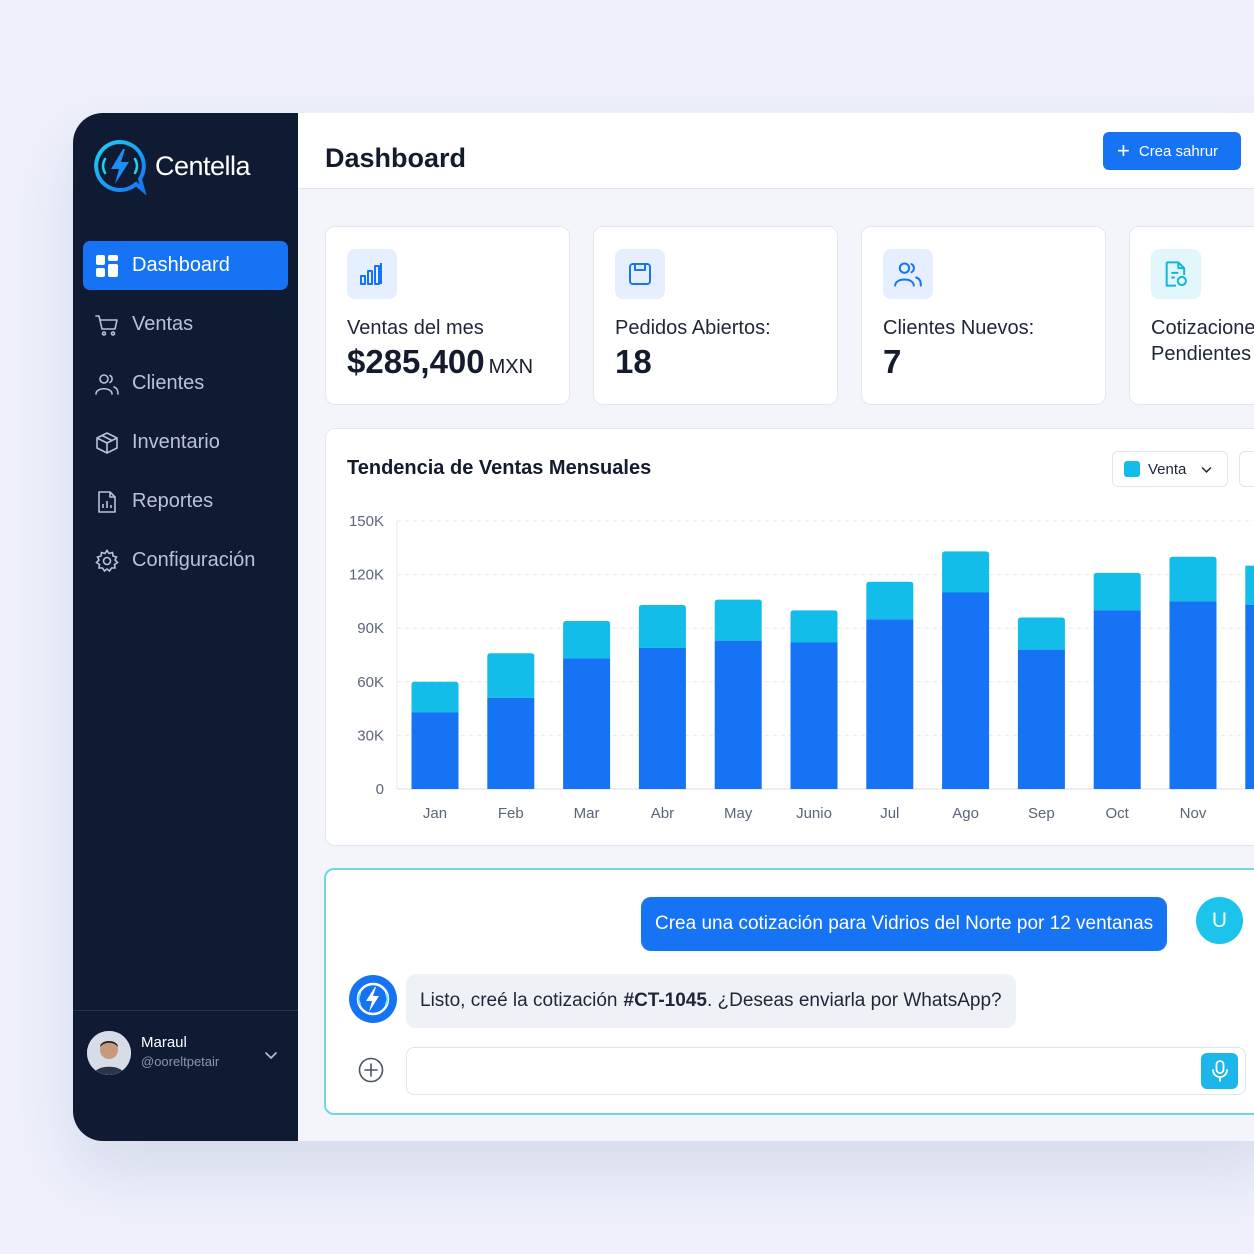 This screenshot has width=1254, height=1254. I want to click on y-tick-label: 60K, so click(370, 682).